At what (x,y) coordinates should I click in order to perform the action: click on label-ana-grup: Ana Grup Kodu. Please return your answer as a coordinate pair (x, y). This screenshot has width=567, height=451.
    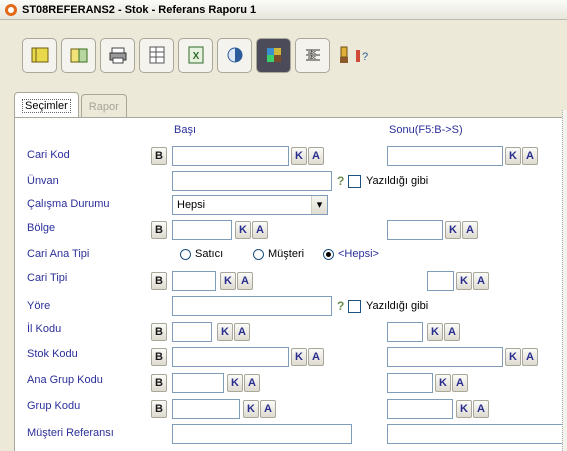
    Looking at the image, I should click on (65, 380).